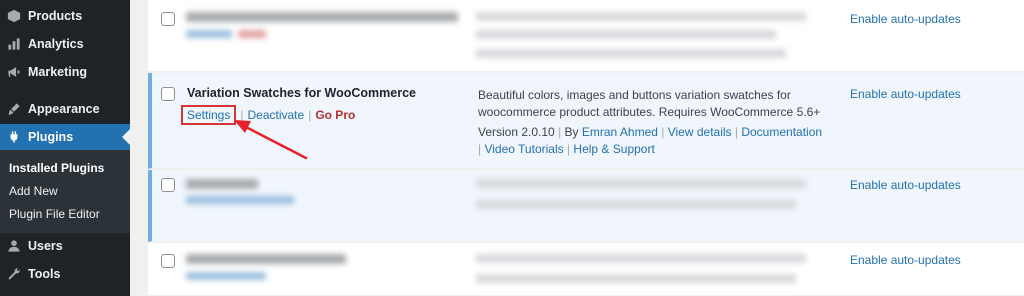 The image size is (1024, 296). I want to click on users-icon, so click(14, 246).